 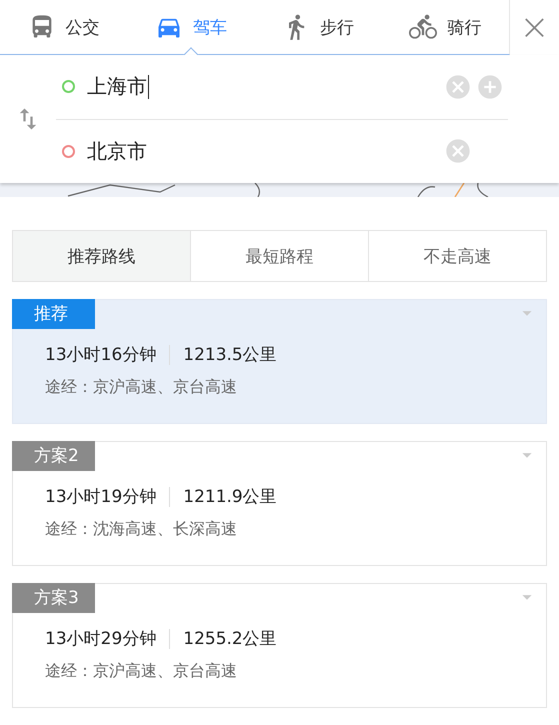 I want to click on location-field: 北京市, so click(x=259, y=151).